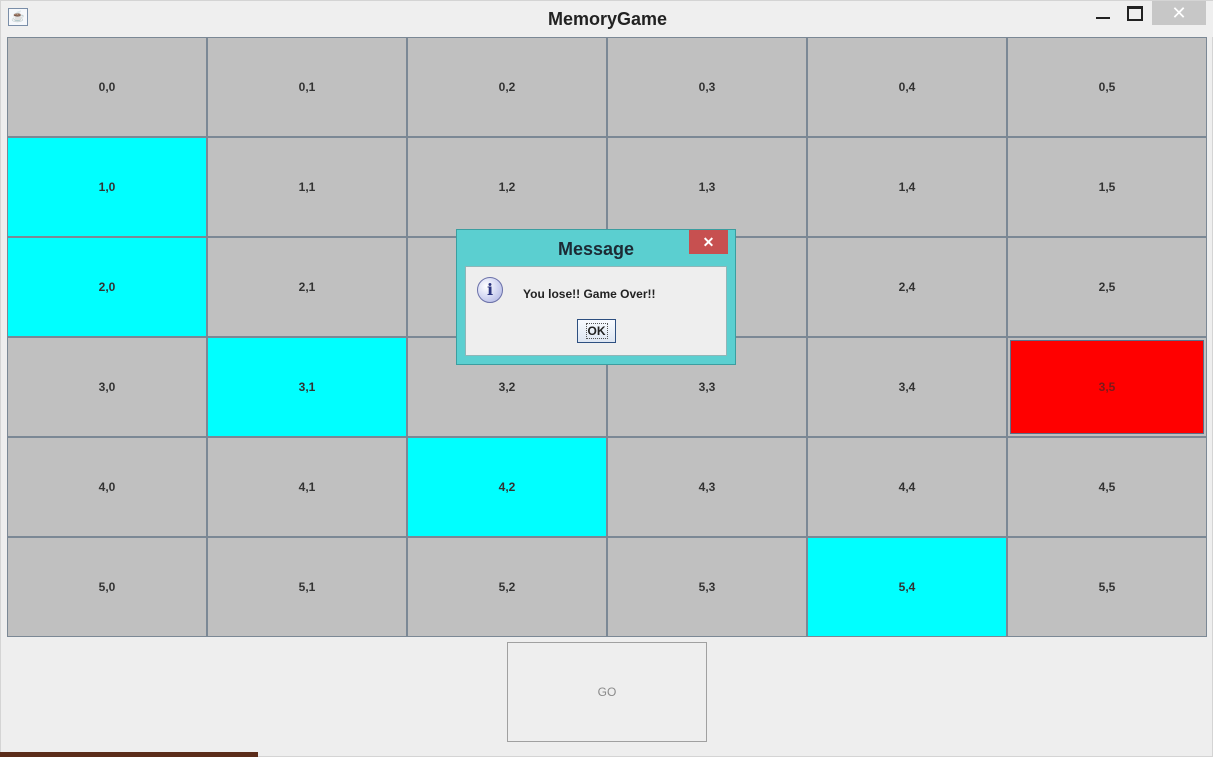 This screenshot has width=1213, height=757. I want to click on grid-cell-label: 0,5, so click(1107, 87).